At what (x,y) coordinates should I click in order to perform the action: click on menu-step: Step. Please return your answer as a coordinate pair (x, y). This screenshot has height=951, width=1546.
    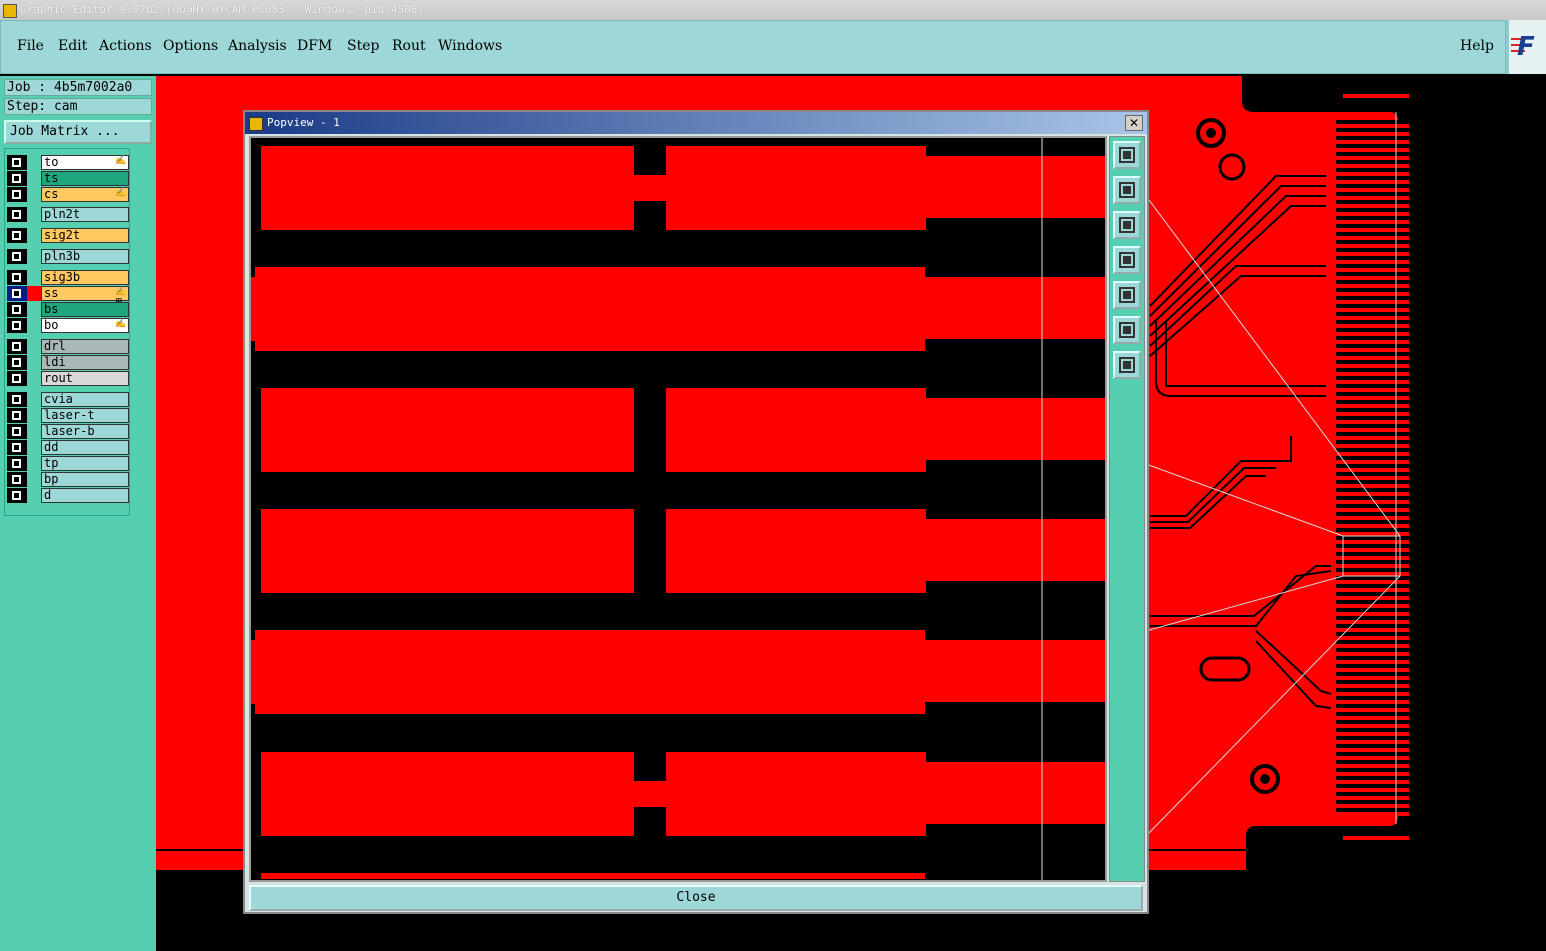
    Looking at the image, I should click on (363, 46).